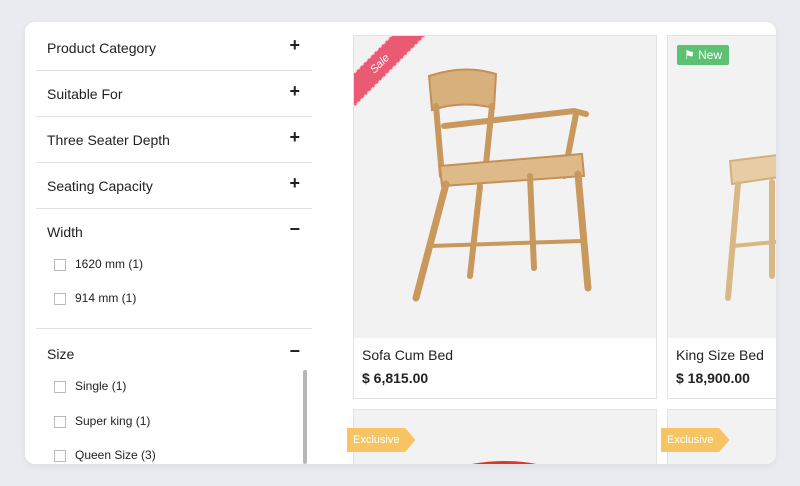  I want to click on chair-image, so click(750, 227).